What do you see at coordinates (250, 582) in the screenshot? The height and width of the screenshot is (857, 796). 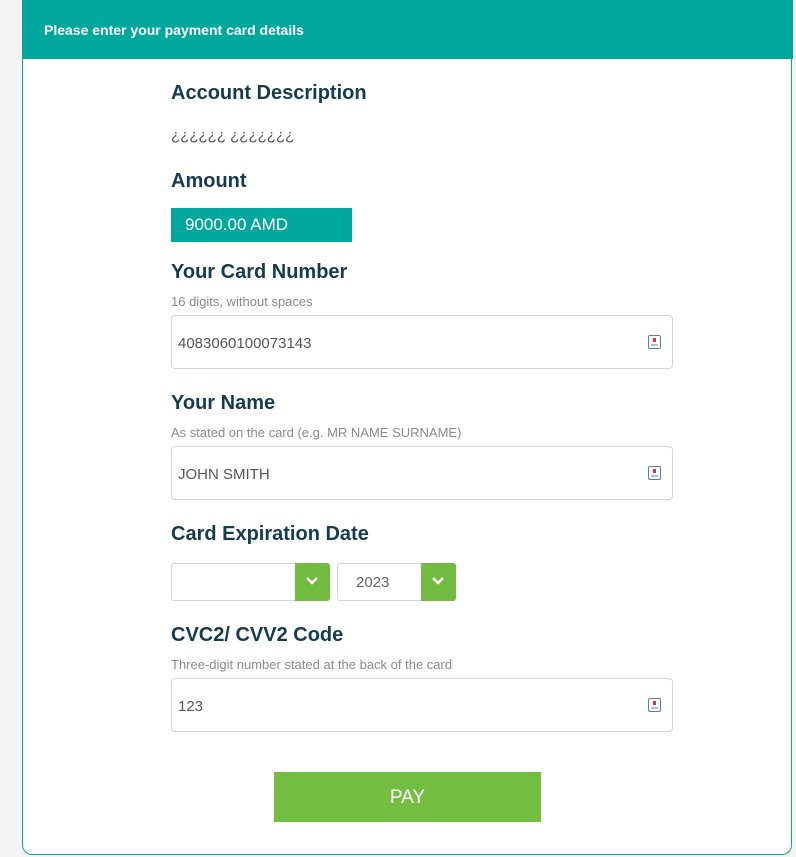 I see `expiry-month-select` at bounding box center [250, 582].